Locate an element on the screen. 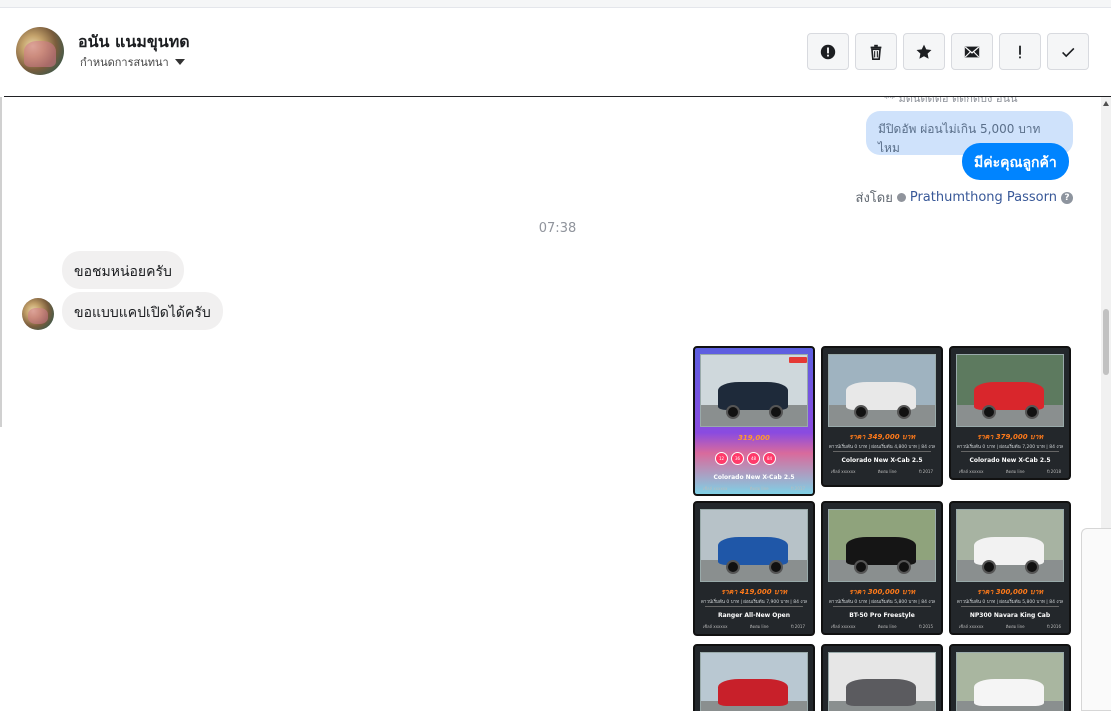 The height and width of the screenshot is (711, 1111). star-icon is located at coordinates (924, 51).